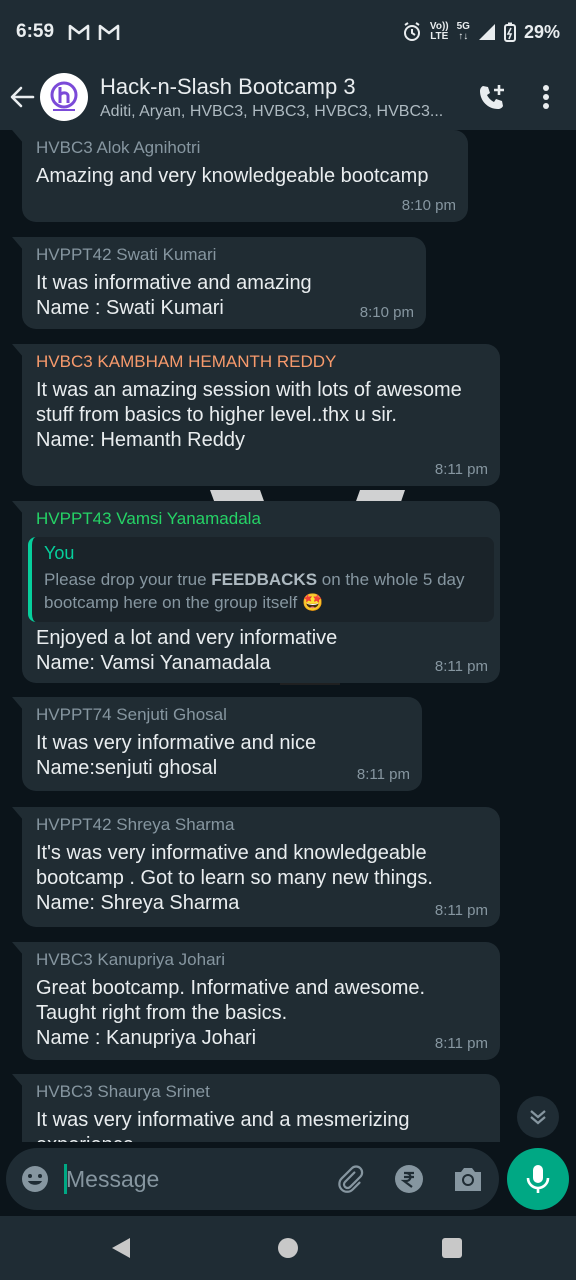 The width and height of the screenshot is (576, 1280). I want to click on status-right: Vo)) LTE 5G ↑↓ 29%, so click(481, 32).